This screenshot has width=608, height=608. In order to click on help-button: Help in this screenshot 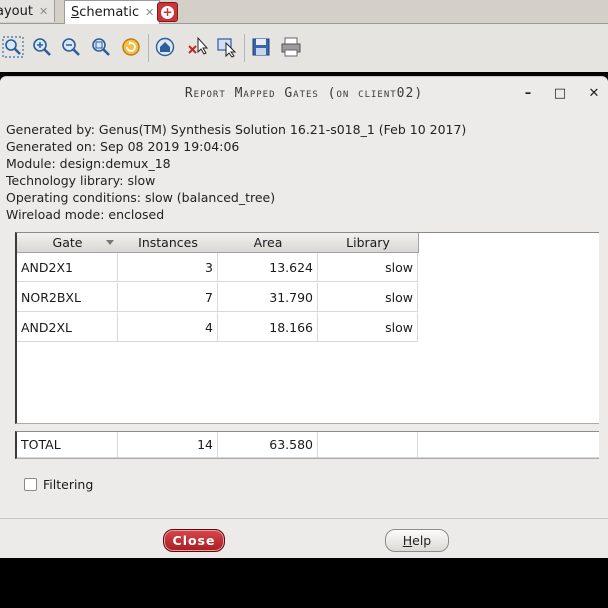, I will do `click(417, 540)`.